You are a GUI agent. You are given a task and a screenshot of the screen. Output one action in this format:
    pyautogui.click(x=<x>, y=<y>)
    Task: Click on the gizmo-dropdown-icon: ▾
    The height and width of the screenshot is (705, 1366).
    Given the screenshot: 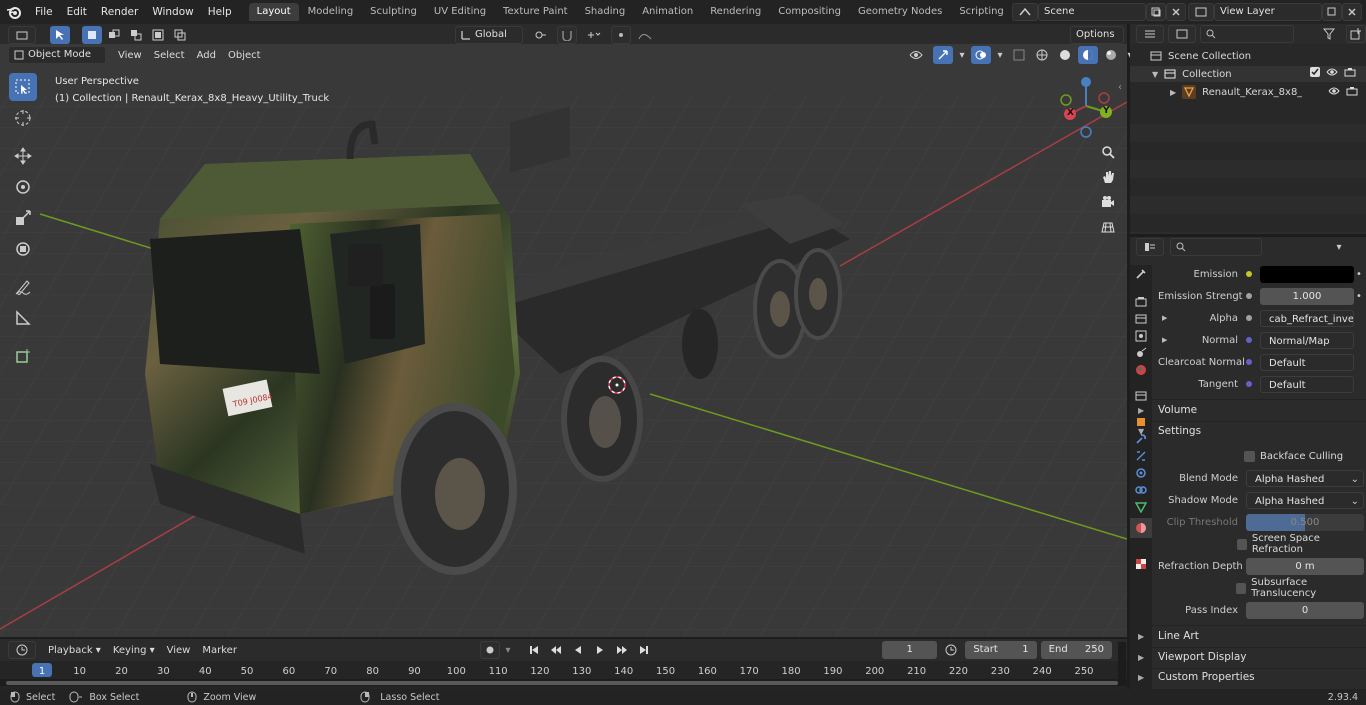 What is the action you would take?
    pyautogui.click(x=962, y=55)
    